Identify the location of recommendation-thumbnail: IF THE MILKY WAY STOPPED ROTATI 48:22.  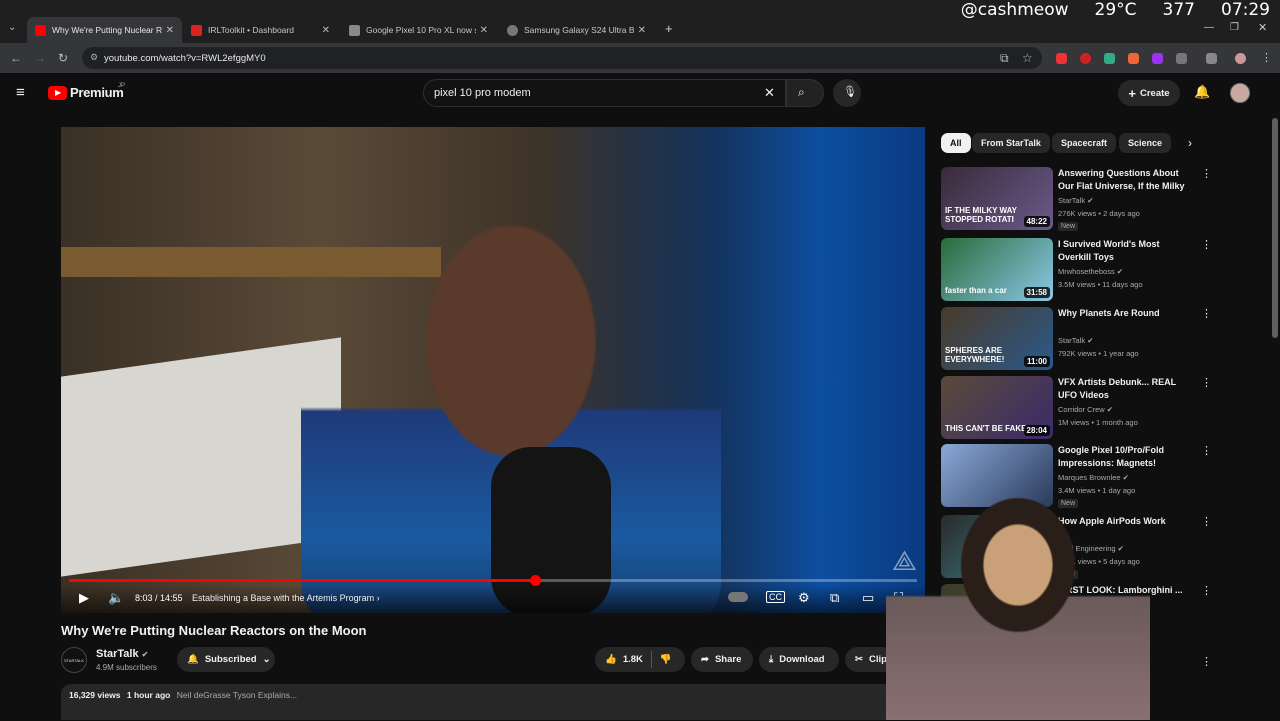
(997, 198).